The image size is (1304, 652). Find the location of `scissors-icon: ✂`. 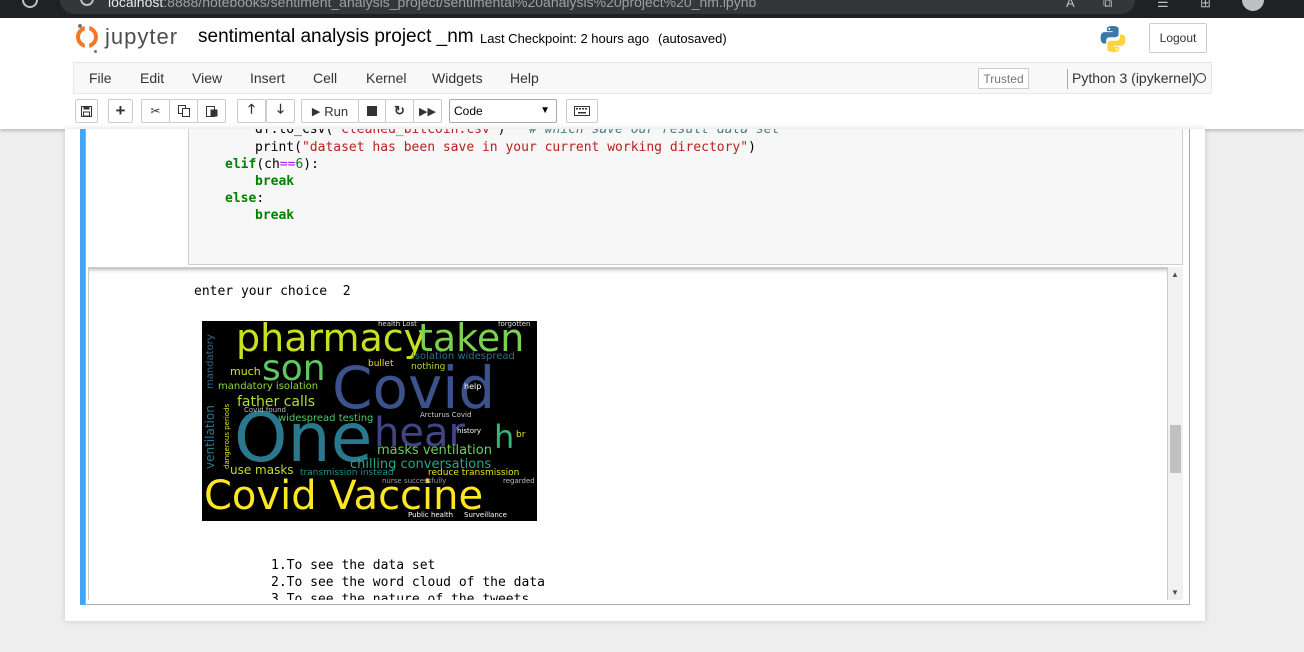

scissors-icon: ✂ is located at coordinates (155, 111).